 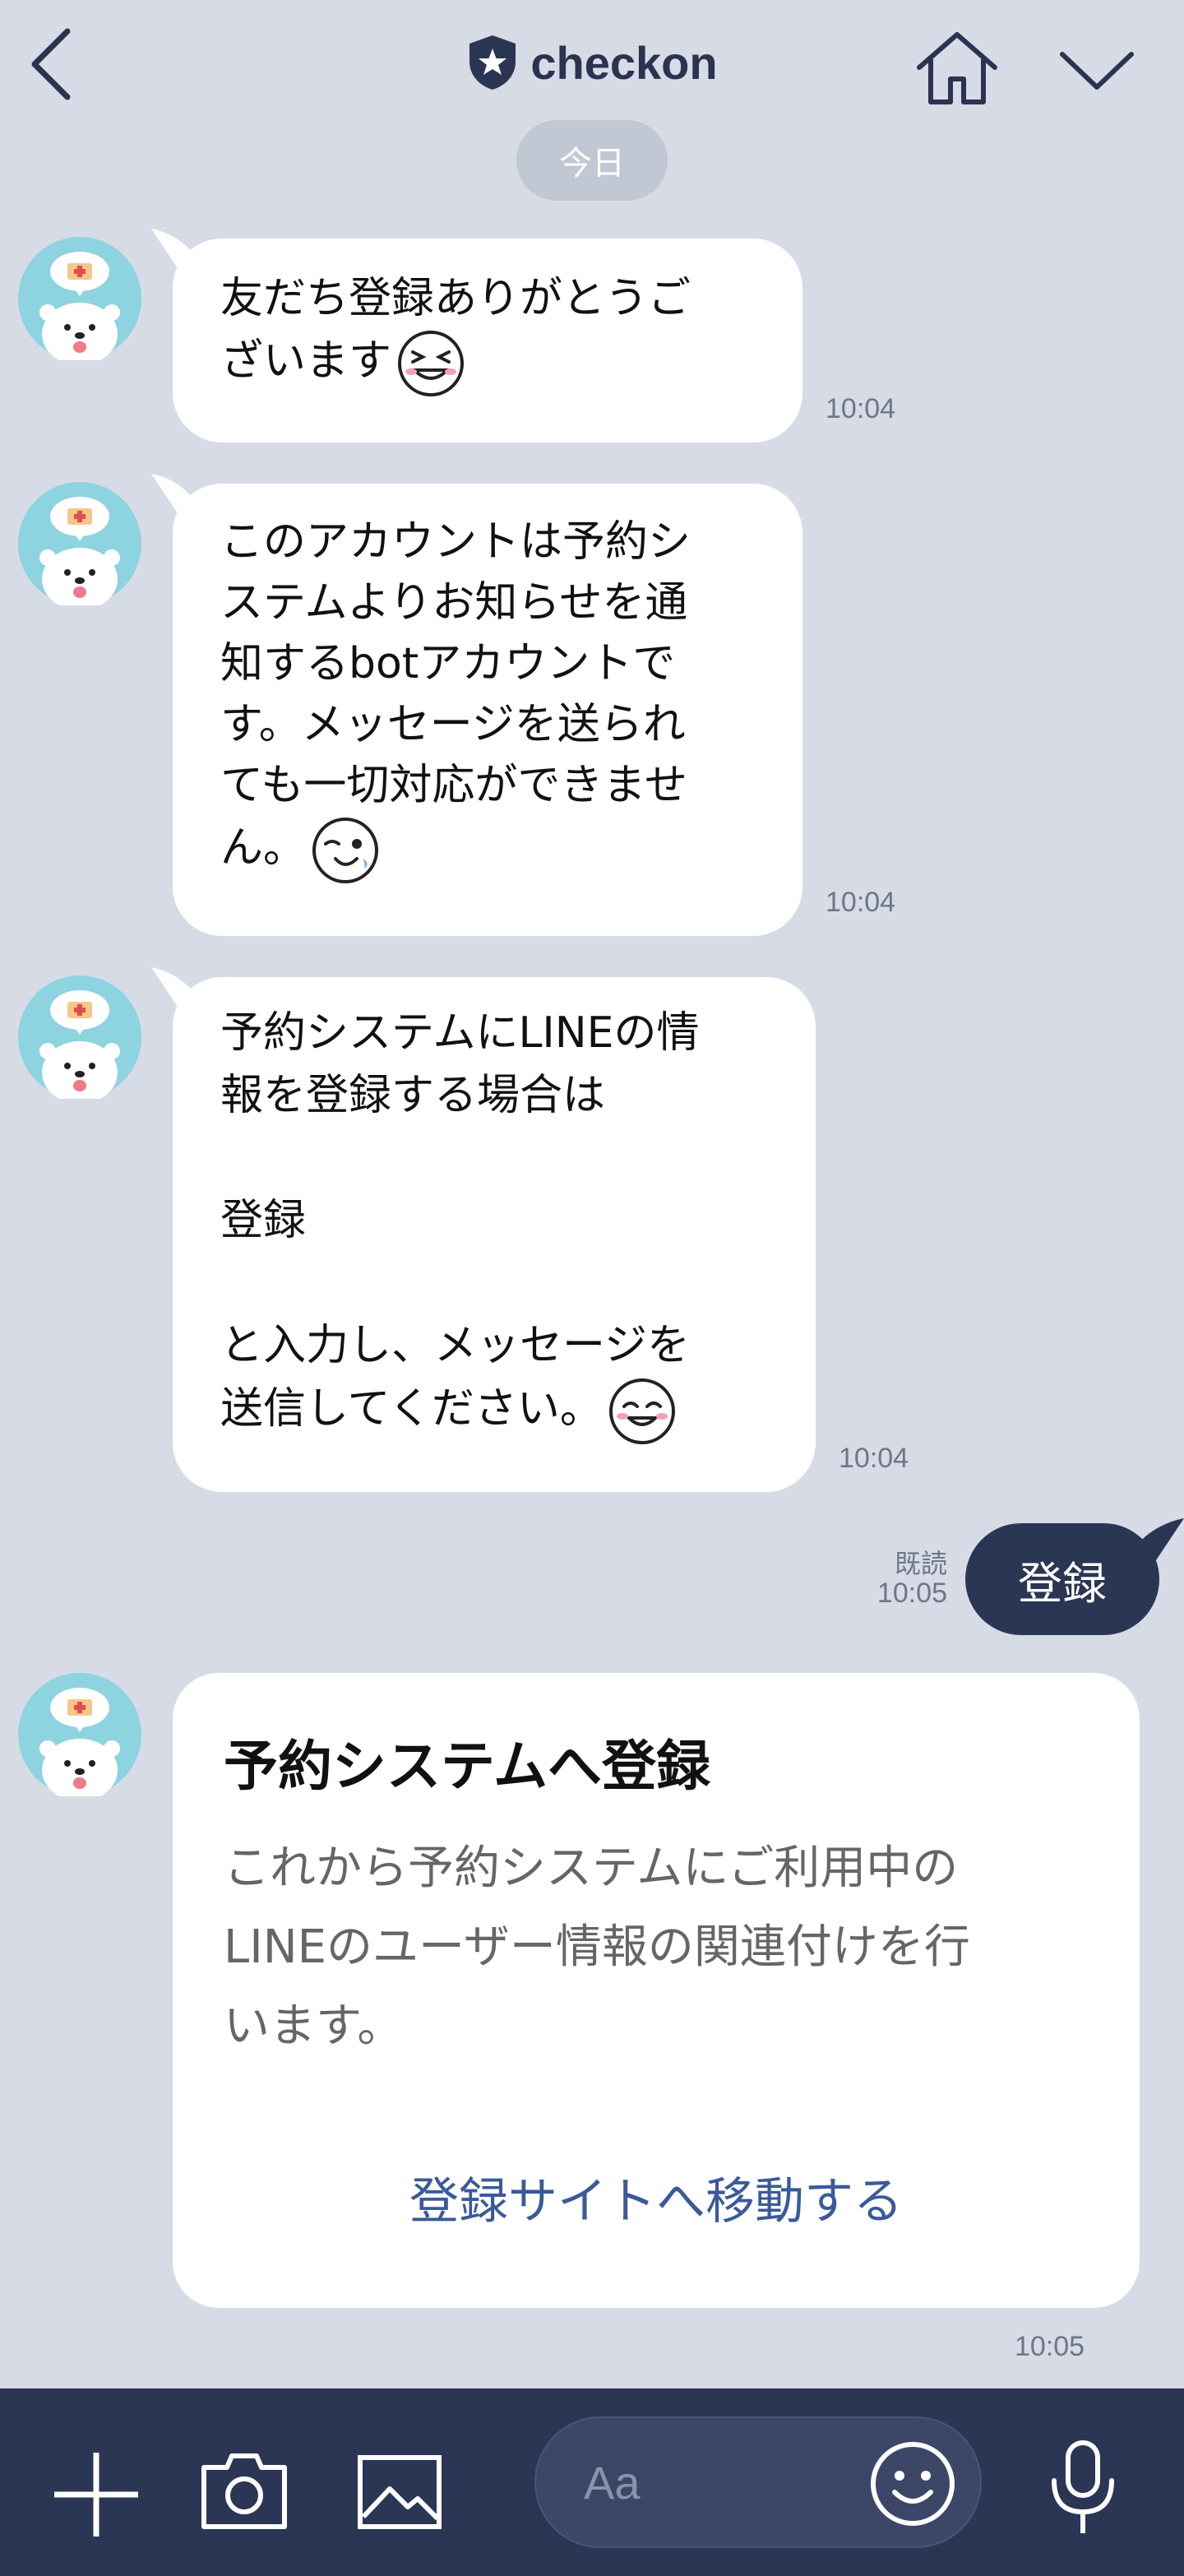 What do you see at coordinates (641, 1411) in the screenshot?
I see `smile-emoji-icon` at bounding box center [641, 1411].